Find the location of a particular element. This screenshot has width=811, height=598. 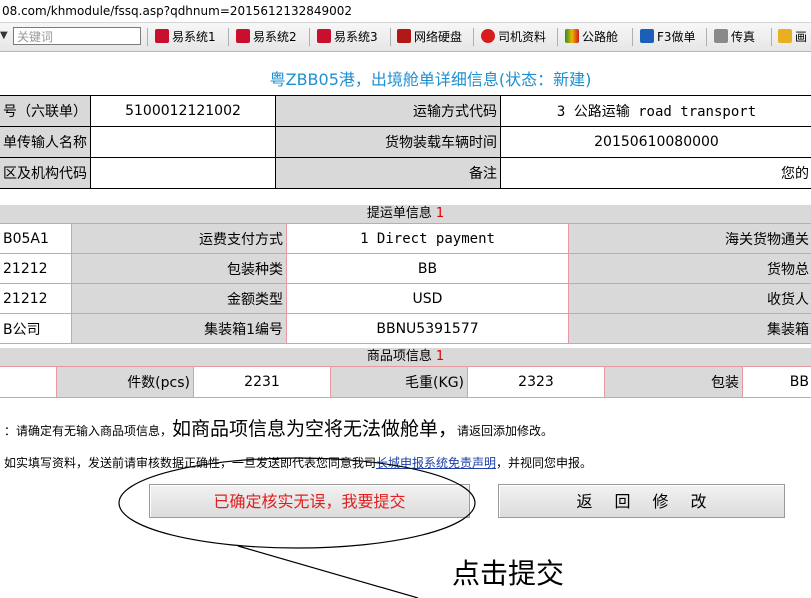

goods-table: 件数(pcs) 2231 毛重(KG) 2323 包装 BB is located at coordinates (405, 382).